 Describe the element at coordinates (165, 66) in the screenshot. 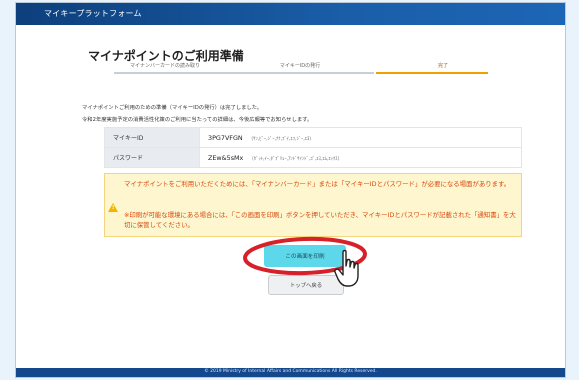

I see `step-card-read: マイナンバーカードの読み取り` at that location.